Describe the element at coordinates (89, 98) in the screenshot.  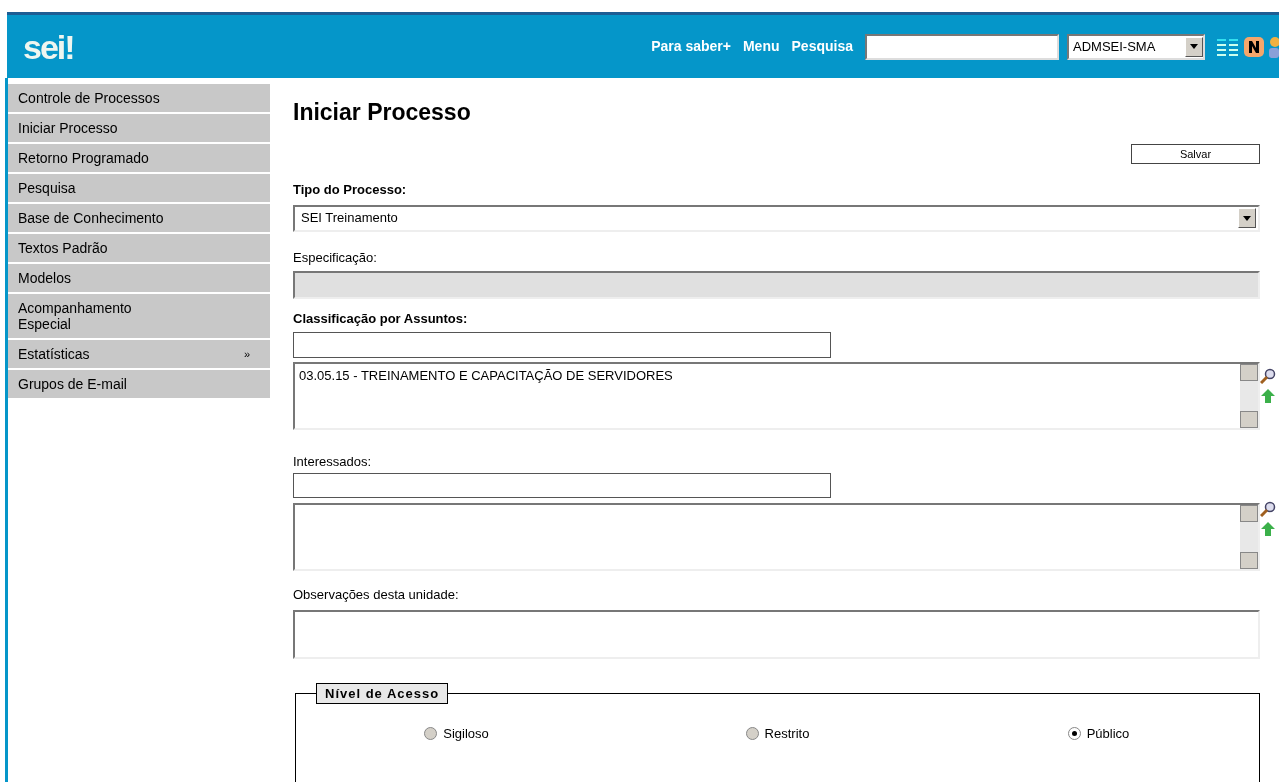
I see `sidebar-item-label: Controle de Processos` at that location.